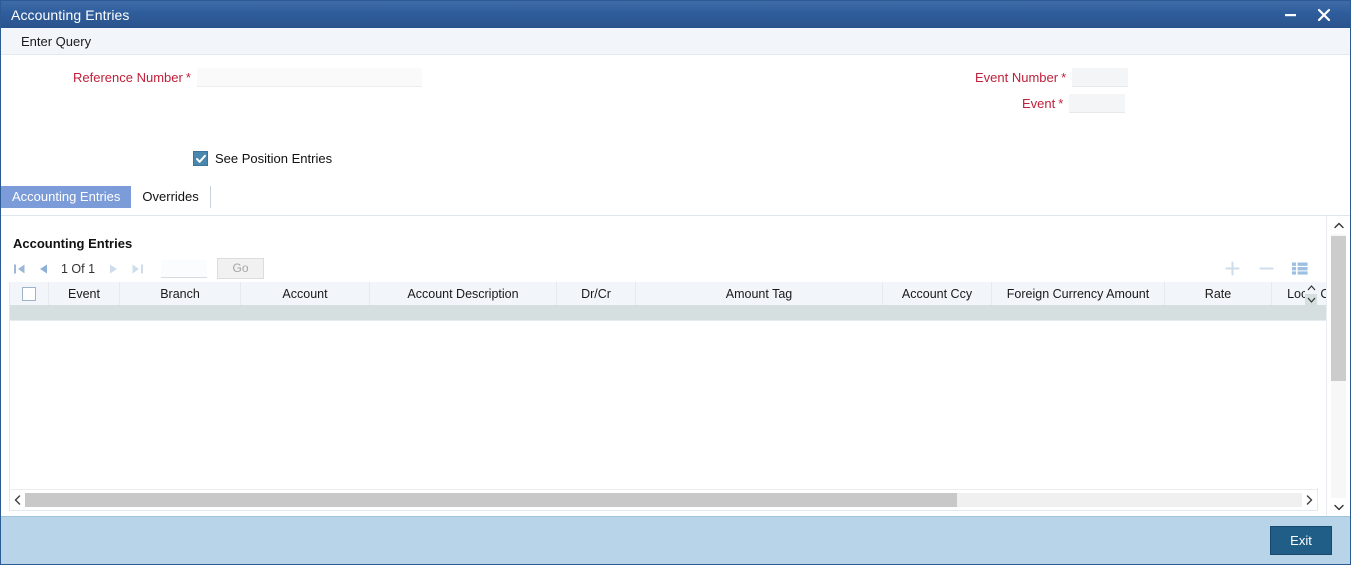  Describe the element at coordinates (1290, 15) in the screenshot. I see `minimize-icon` at that location.